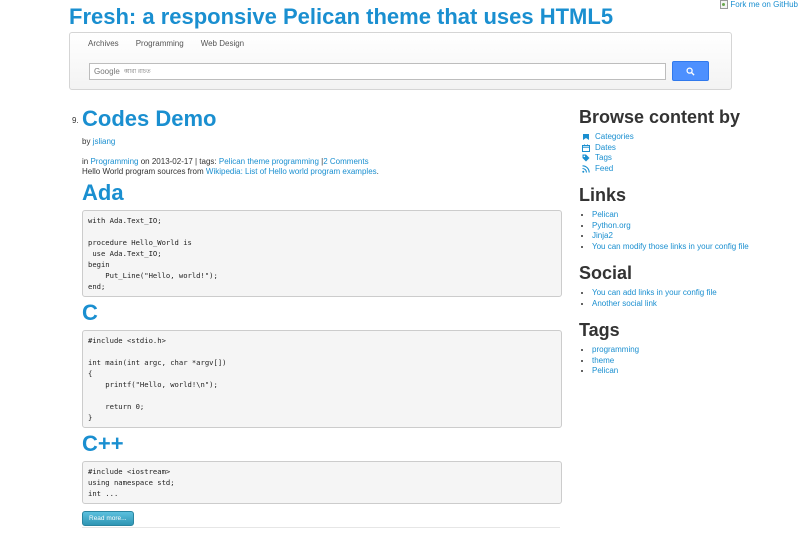 This screenshot has height=533, width=800. What do you see at coordinates (400, 61) in the screenshot?
I see `navbar: Archives Programming Web Design Google` at bounding box center [400, 61].